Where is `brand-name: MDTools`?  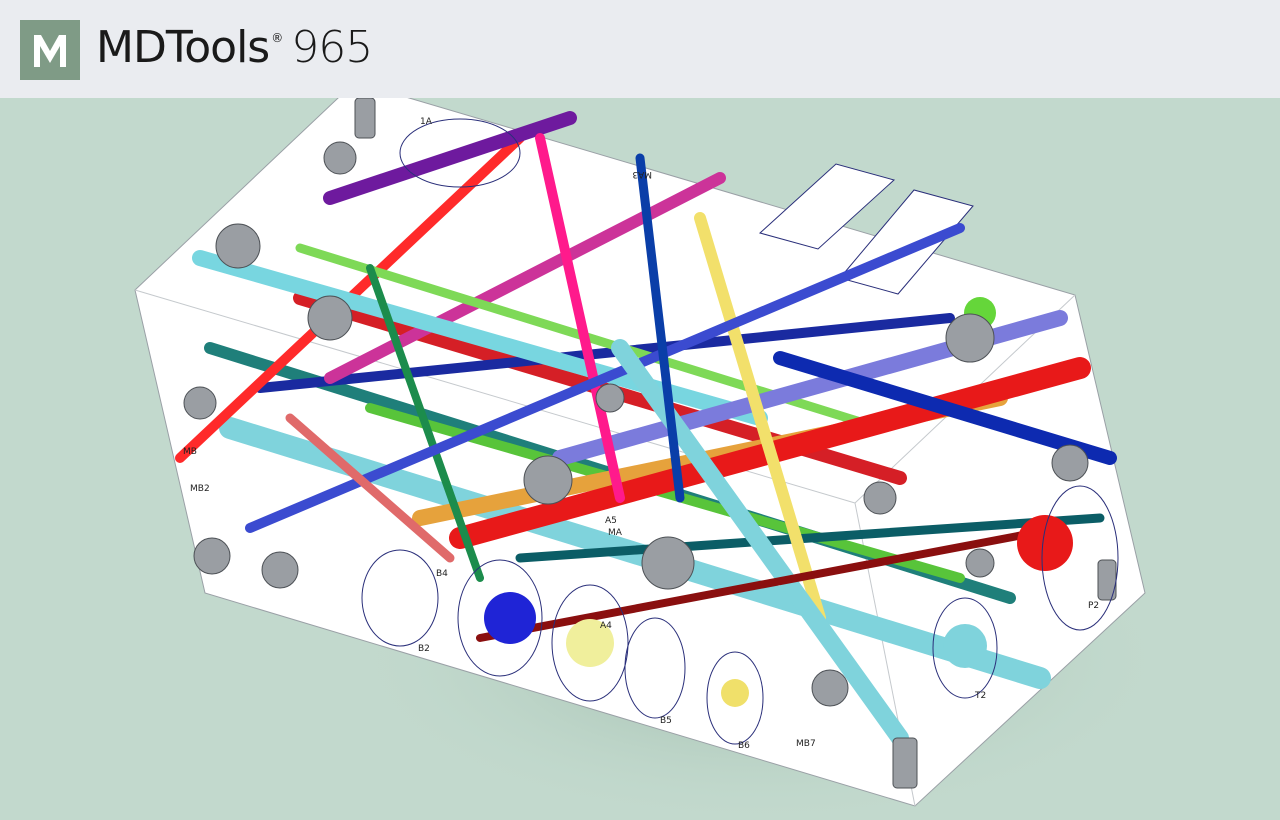 brand-name: MDTools is located at coordinates (183, 47).